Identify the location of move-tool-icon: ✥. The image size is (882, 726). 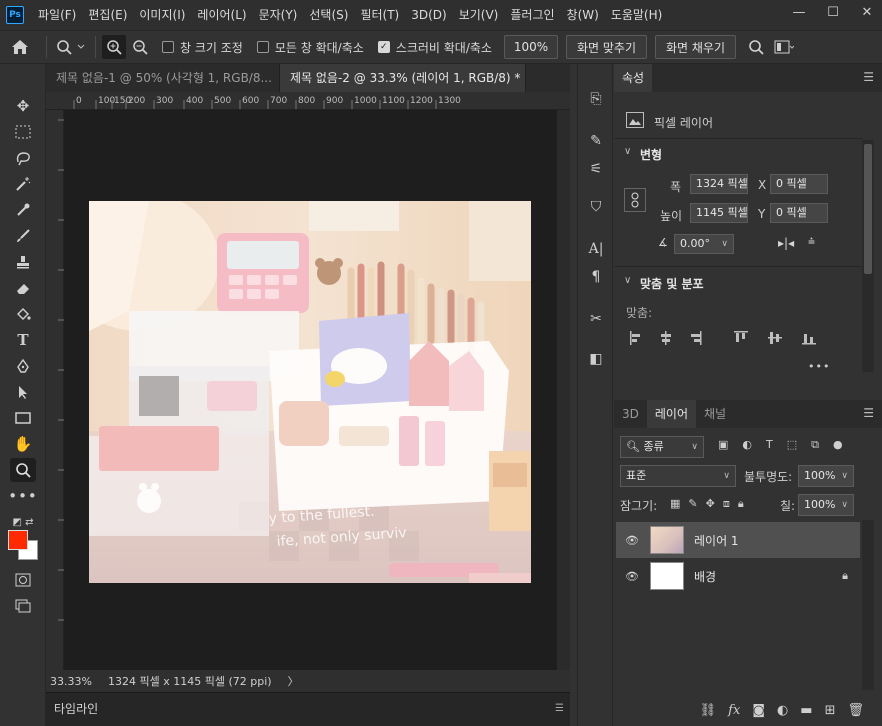
(23, 106).